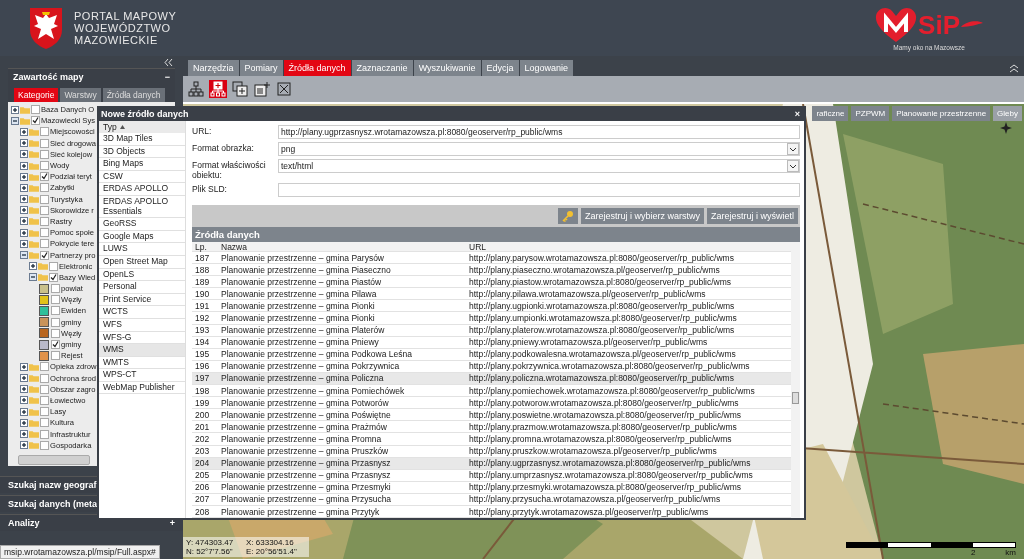  I want to click on type-item: Personal, so click(142, 287).